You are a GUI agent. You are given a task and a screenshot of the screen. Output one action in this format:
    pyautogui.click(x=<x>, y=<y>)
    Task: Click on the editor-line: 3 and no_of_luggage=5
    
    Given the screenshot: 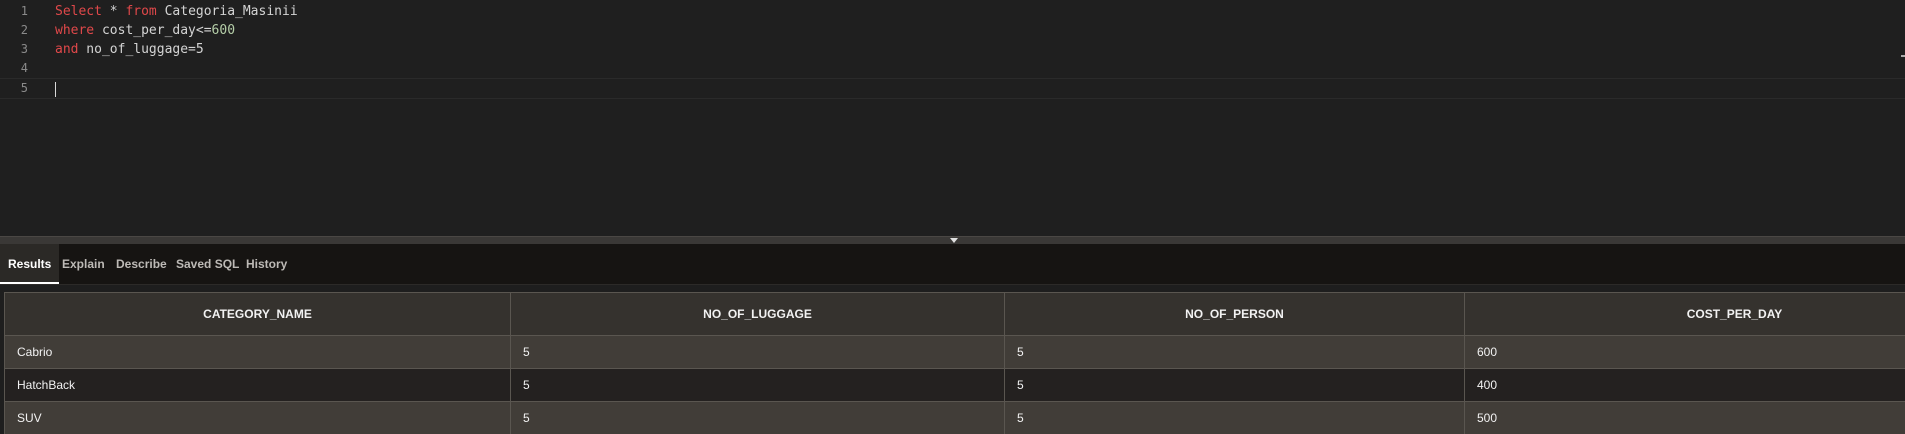 What is the action you would take?
    pyautogui.click(x=952, y=49)
    